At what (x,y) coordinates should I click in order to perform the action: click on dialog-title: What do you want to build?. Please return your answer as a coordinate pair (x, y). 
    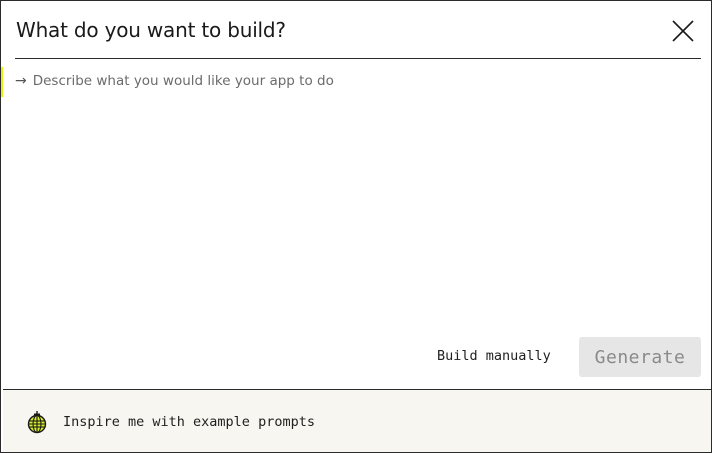
    Looking at the image, I should click on (151, 30).